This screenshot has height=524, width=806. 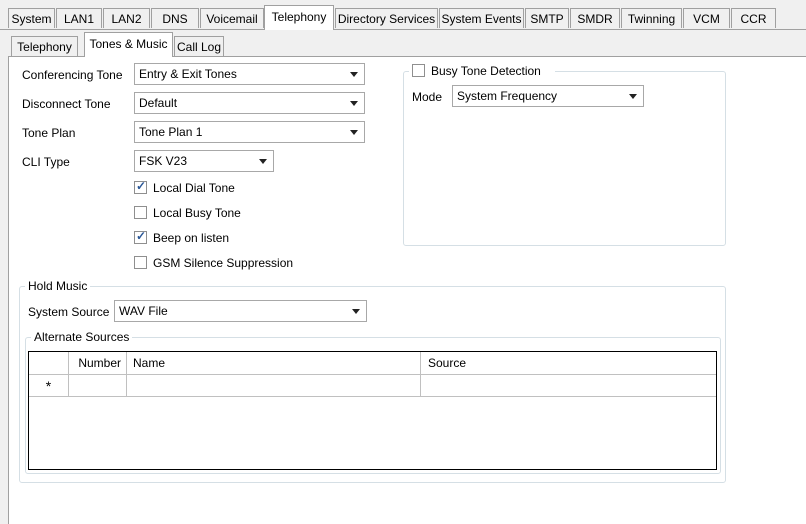 What do you see at coordinates (706, 18) in the screenshot?
I see `tab-vcm: VCM` at bounding box center [706, 18].